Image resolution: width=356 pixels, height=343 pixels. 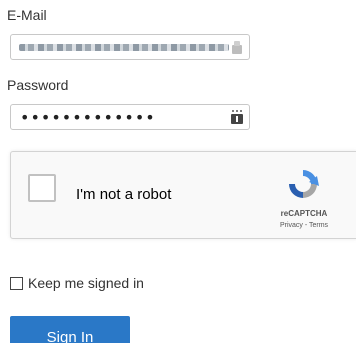 I want to click on keep-signed-in-checkbox, so click(x=16, y=283).